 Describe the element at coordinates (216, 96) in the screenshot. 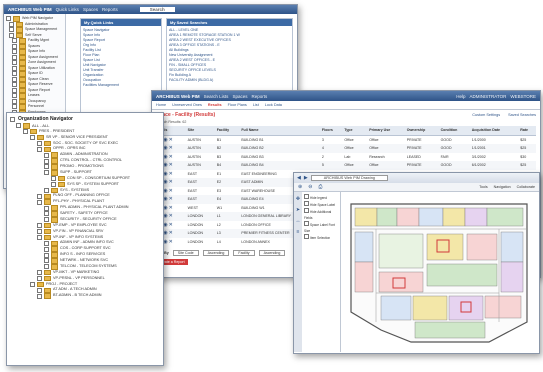

I see `menu-search-lists: Search Lists` at that location.